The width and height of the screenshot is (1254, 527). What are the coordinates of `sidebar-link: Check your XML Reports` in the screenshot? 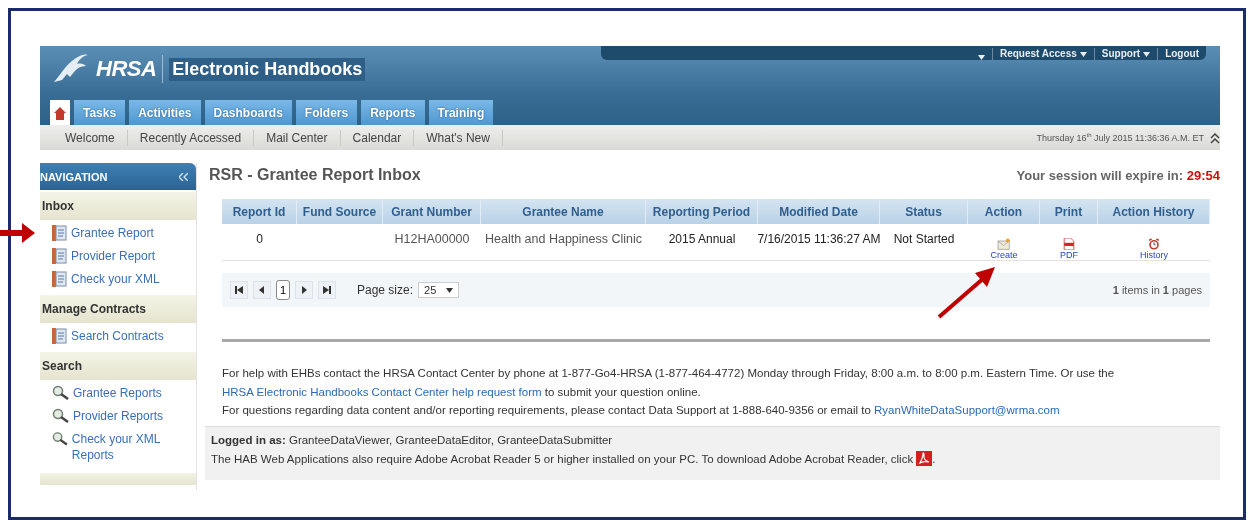 It's located at (124, 447).